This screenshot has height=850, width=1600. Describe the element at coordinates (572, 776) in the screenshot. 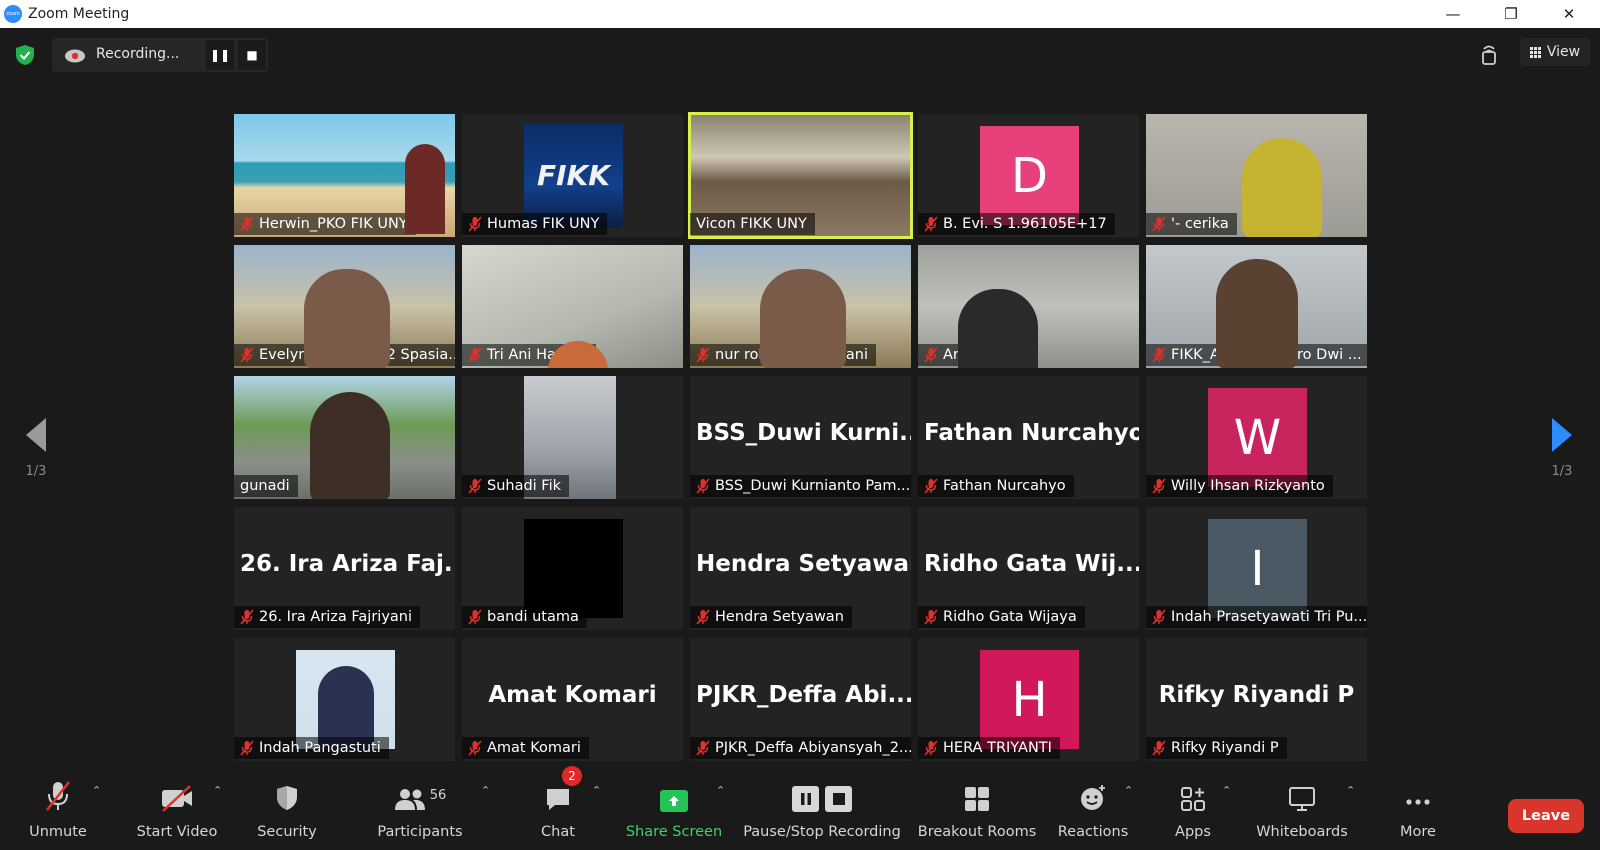

I see `chat-unread-badge: 2` at that location.